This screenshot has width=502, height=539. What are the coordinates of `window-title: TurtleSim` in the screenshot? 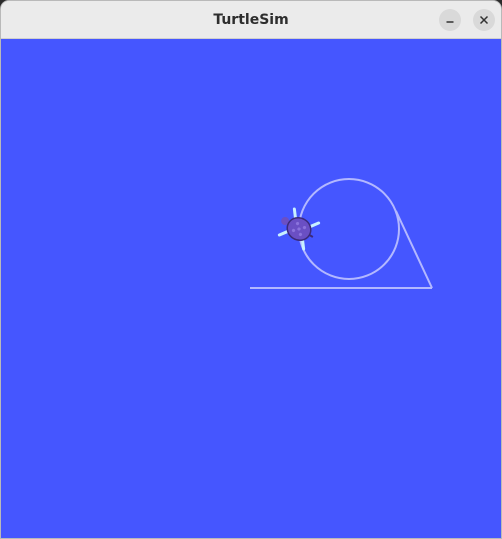 It's located at (251, 20).